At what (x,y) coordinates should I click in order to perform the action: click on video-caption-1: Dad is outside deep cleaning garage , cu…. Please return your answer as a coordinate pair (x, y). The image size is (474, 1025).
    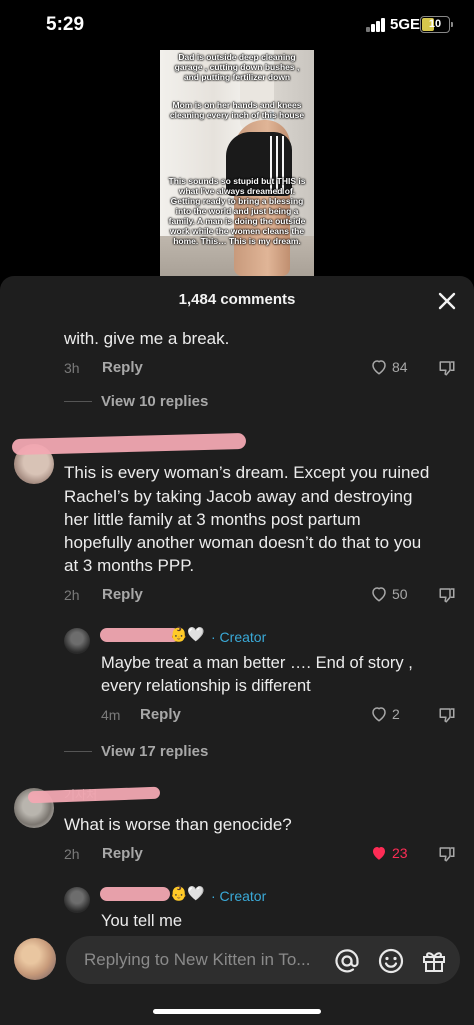
    Looking at the image, I should click on (237, 67).